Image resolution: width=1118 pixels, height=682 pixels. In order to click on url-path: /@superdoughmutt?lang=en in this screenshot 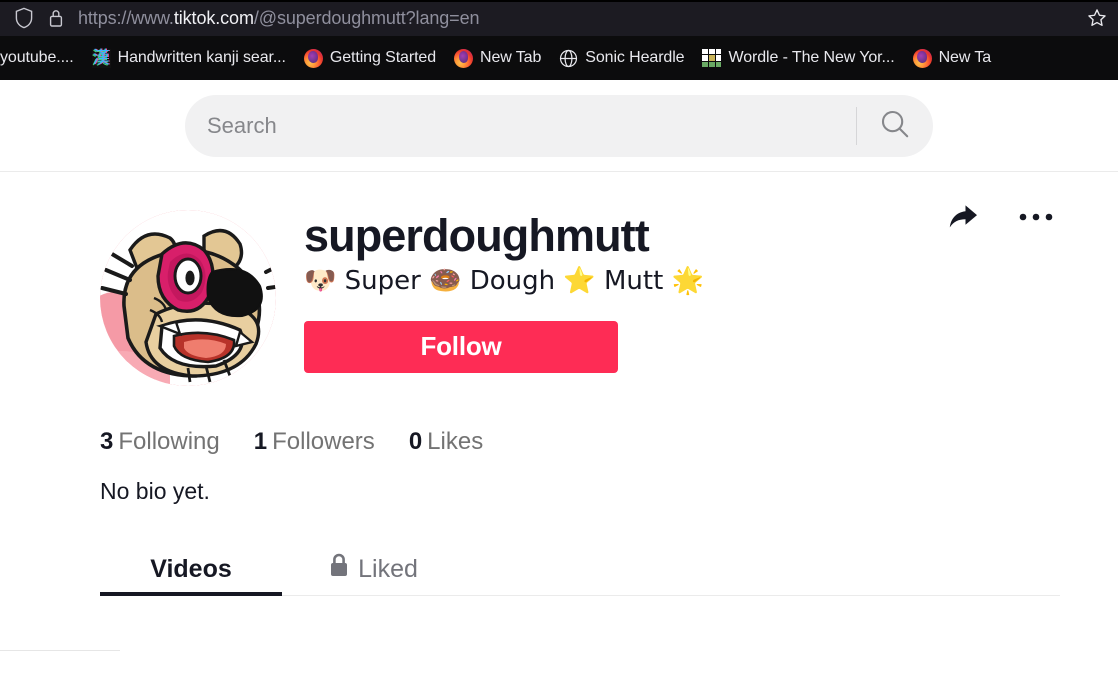, I will do `click(366, 17)`.